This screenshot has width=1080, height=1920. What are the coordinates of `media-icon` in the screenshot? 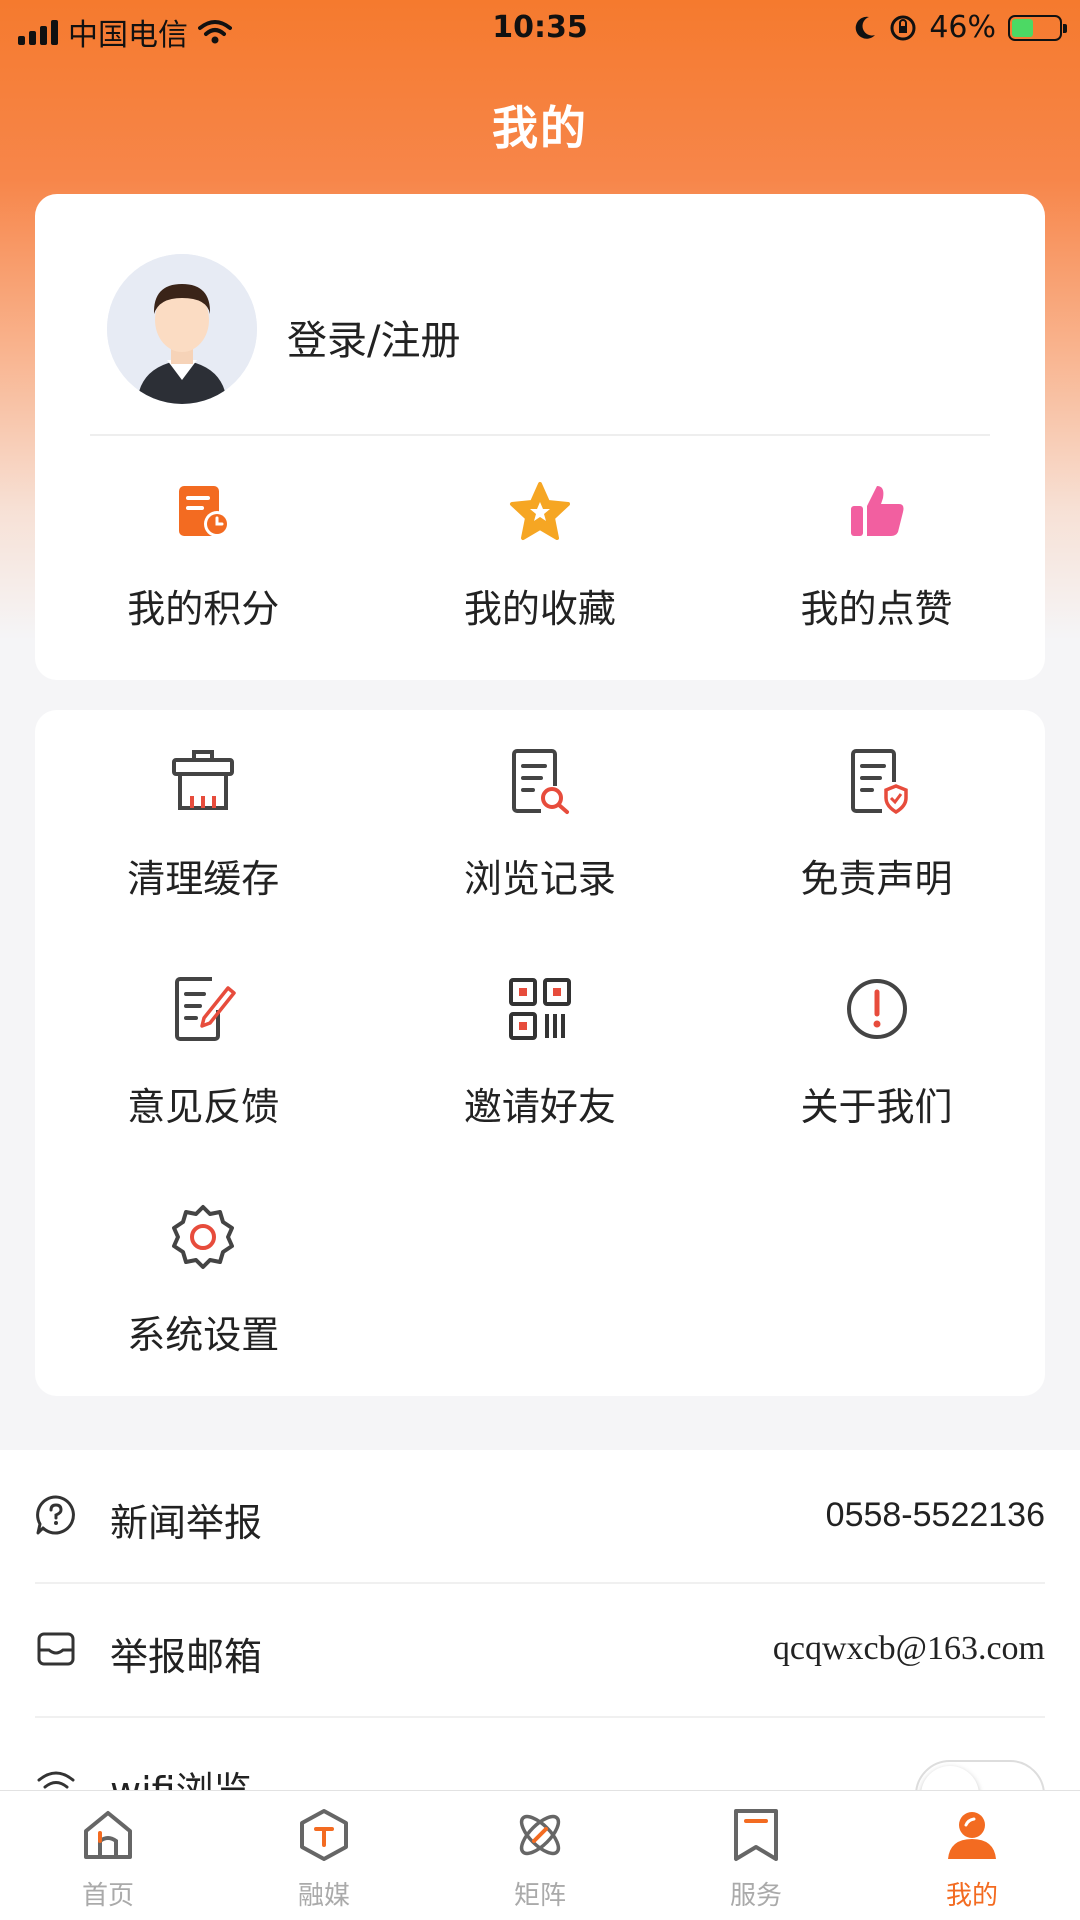 It's located at (324, 1835).